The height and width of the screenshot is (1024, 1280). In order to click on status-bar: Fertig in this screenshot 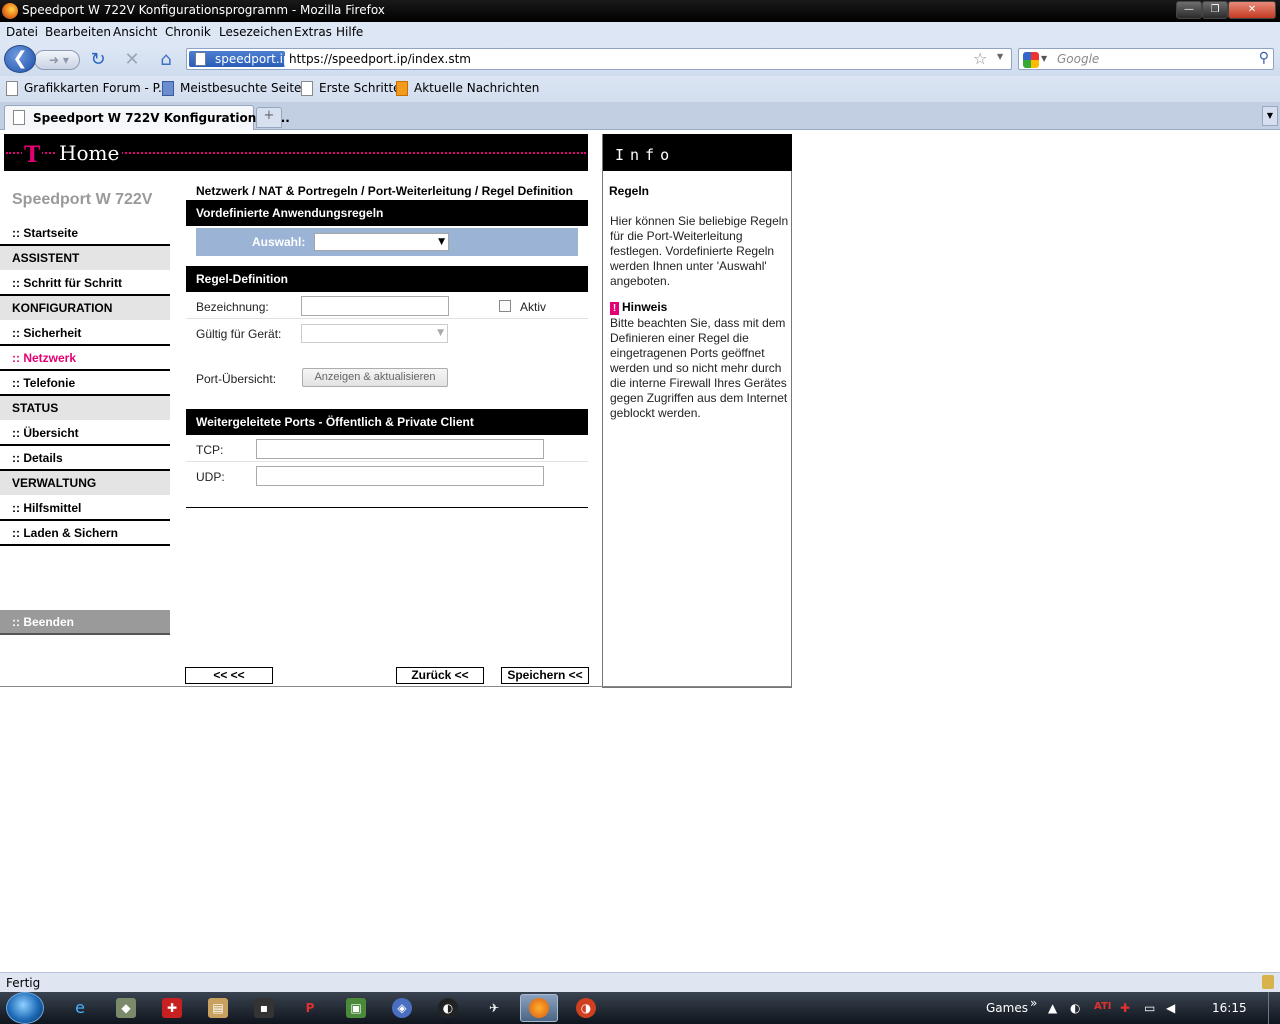, I will do `click(640, 982)`.